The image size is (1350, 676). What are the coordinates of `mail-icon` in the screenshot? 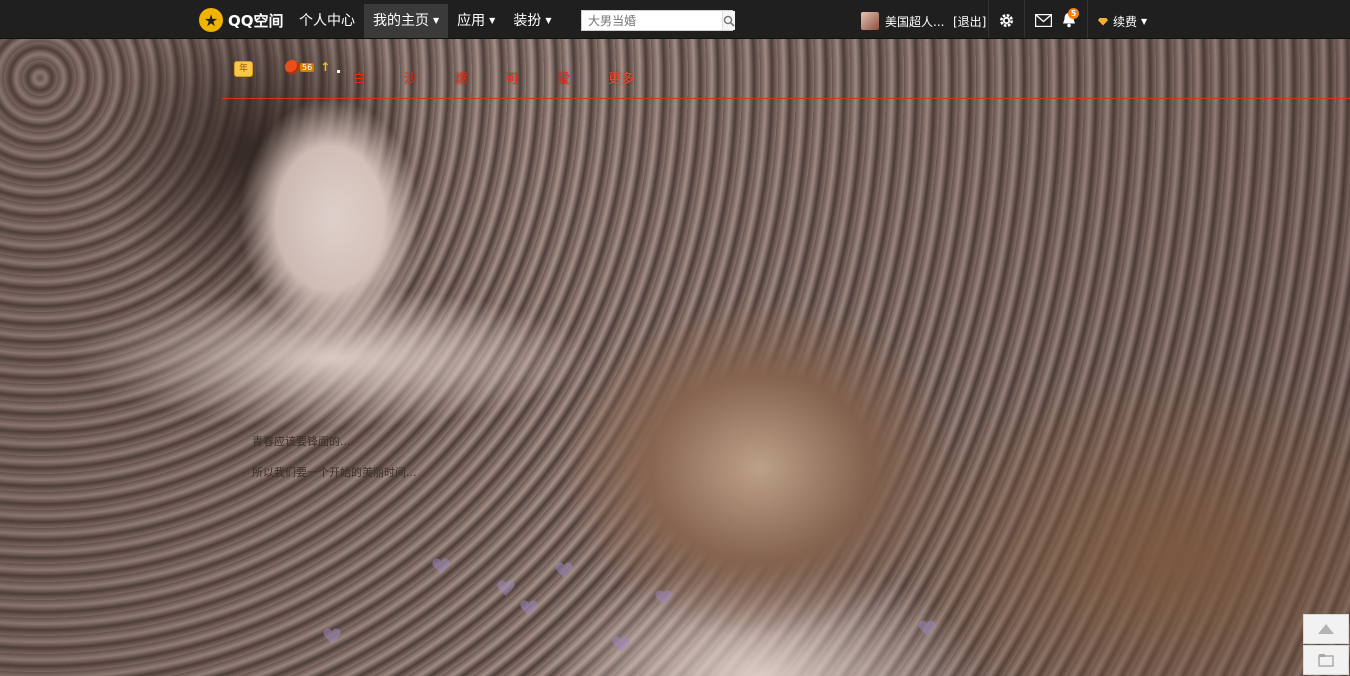 It's located at (1043, 20).